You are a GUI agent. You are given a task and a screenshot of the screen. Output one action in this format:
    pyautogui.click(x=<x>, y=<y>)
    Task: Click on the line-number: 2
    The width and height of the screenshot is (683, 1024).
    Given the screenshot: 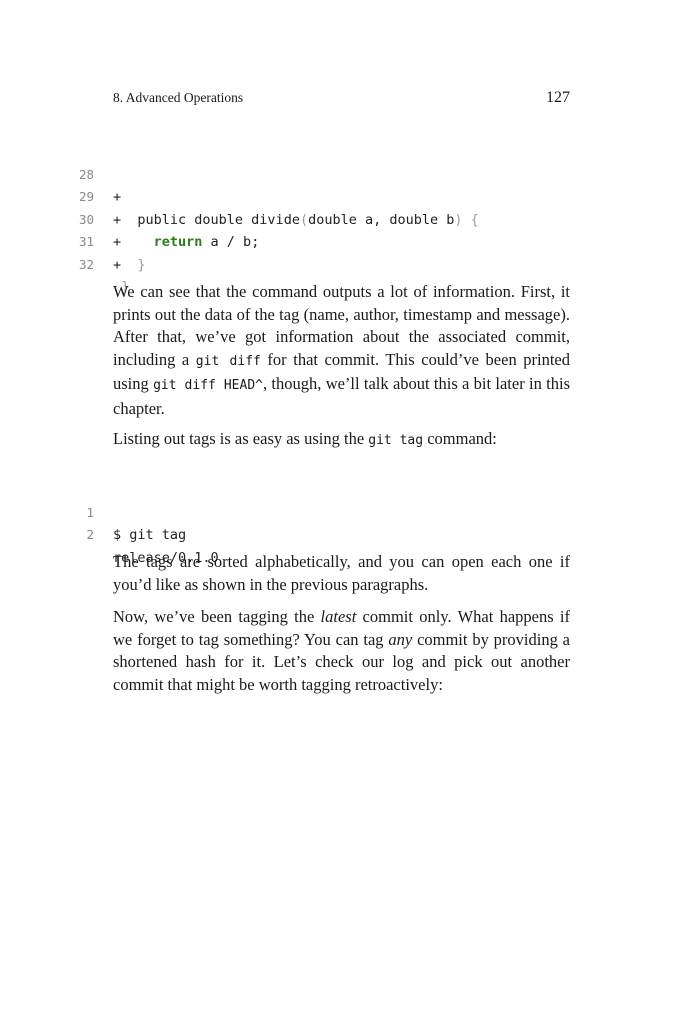 What is the action you would take?
    pyautogui.click(x=90, y=534)
    